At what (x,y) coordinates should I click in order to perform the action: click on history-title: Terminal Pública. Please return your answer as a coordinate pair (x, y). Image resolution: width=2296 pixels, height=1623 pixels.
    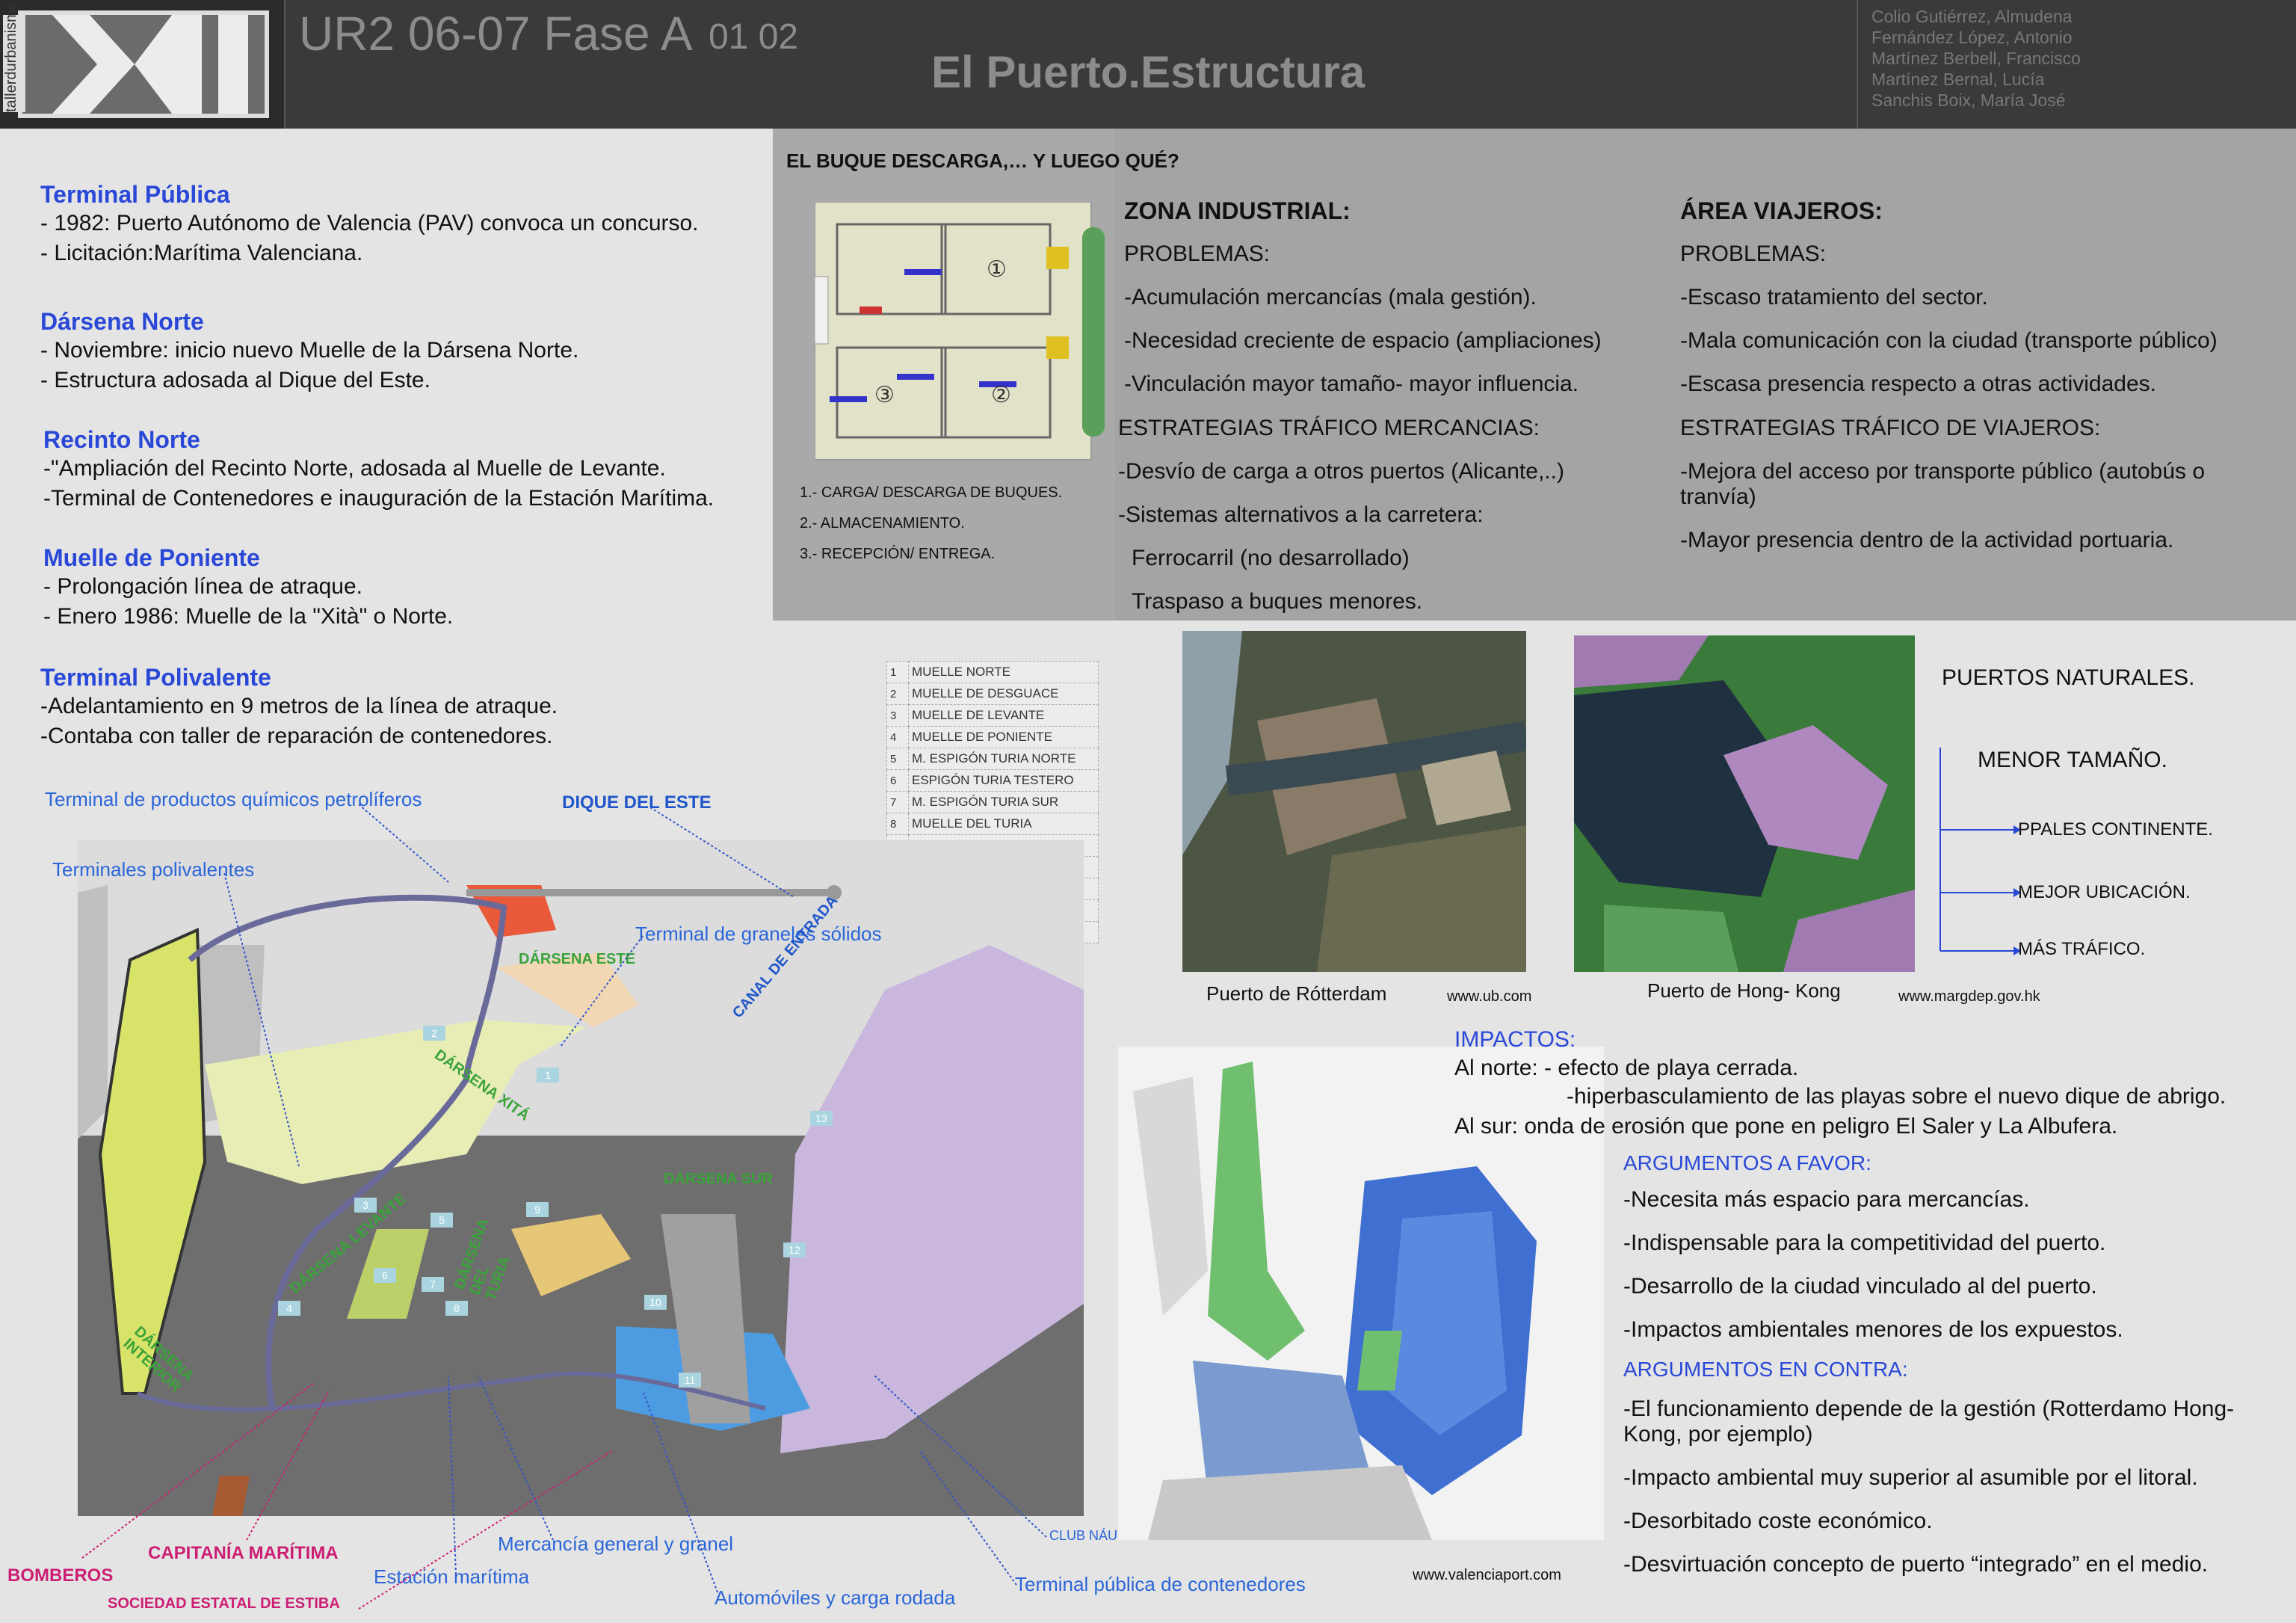
    Looking at the image, I should click on (135, 194).